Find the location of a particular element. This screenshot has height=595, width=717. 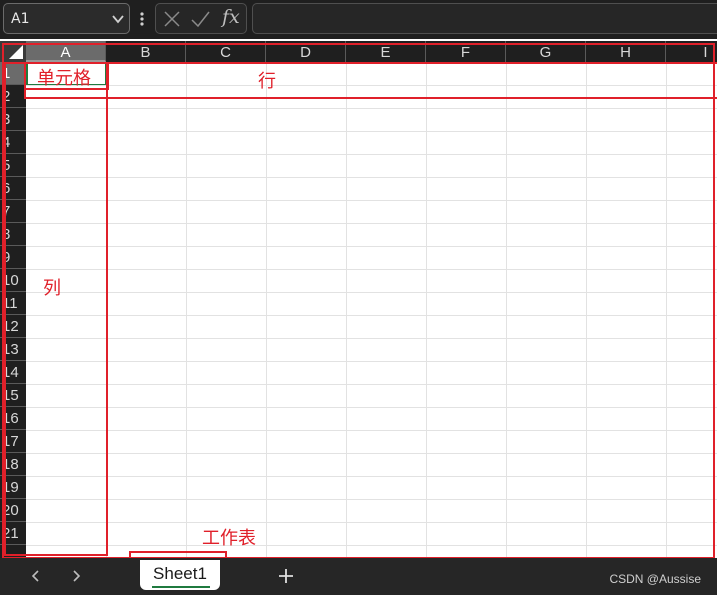

formula-actions: fx is located at coordinates (201, 18).